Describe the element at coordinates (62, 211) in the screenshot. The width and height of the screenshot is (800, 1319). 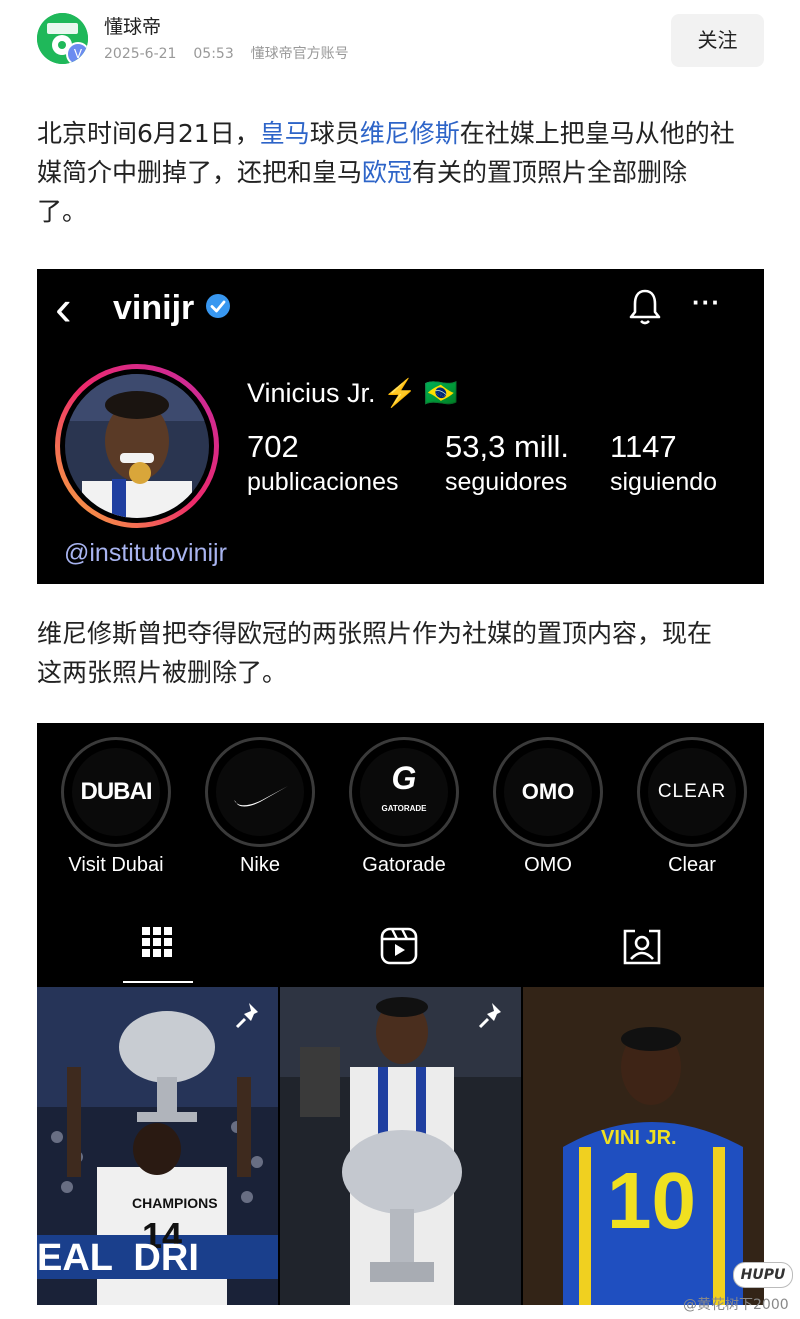
I see `text: 了。` at that location.